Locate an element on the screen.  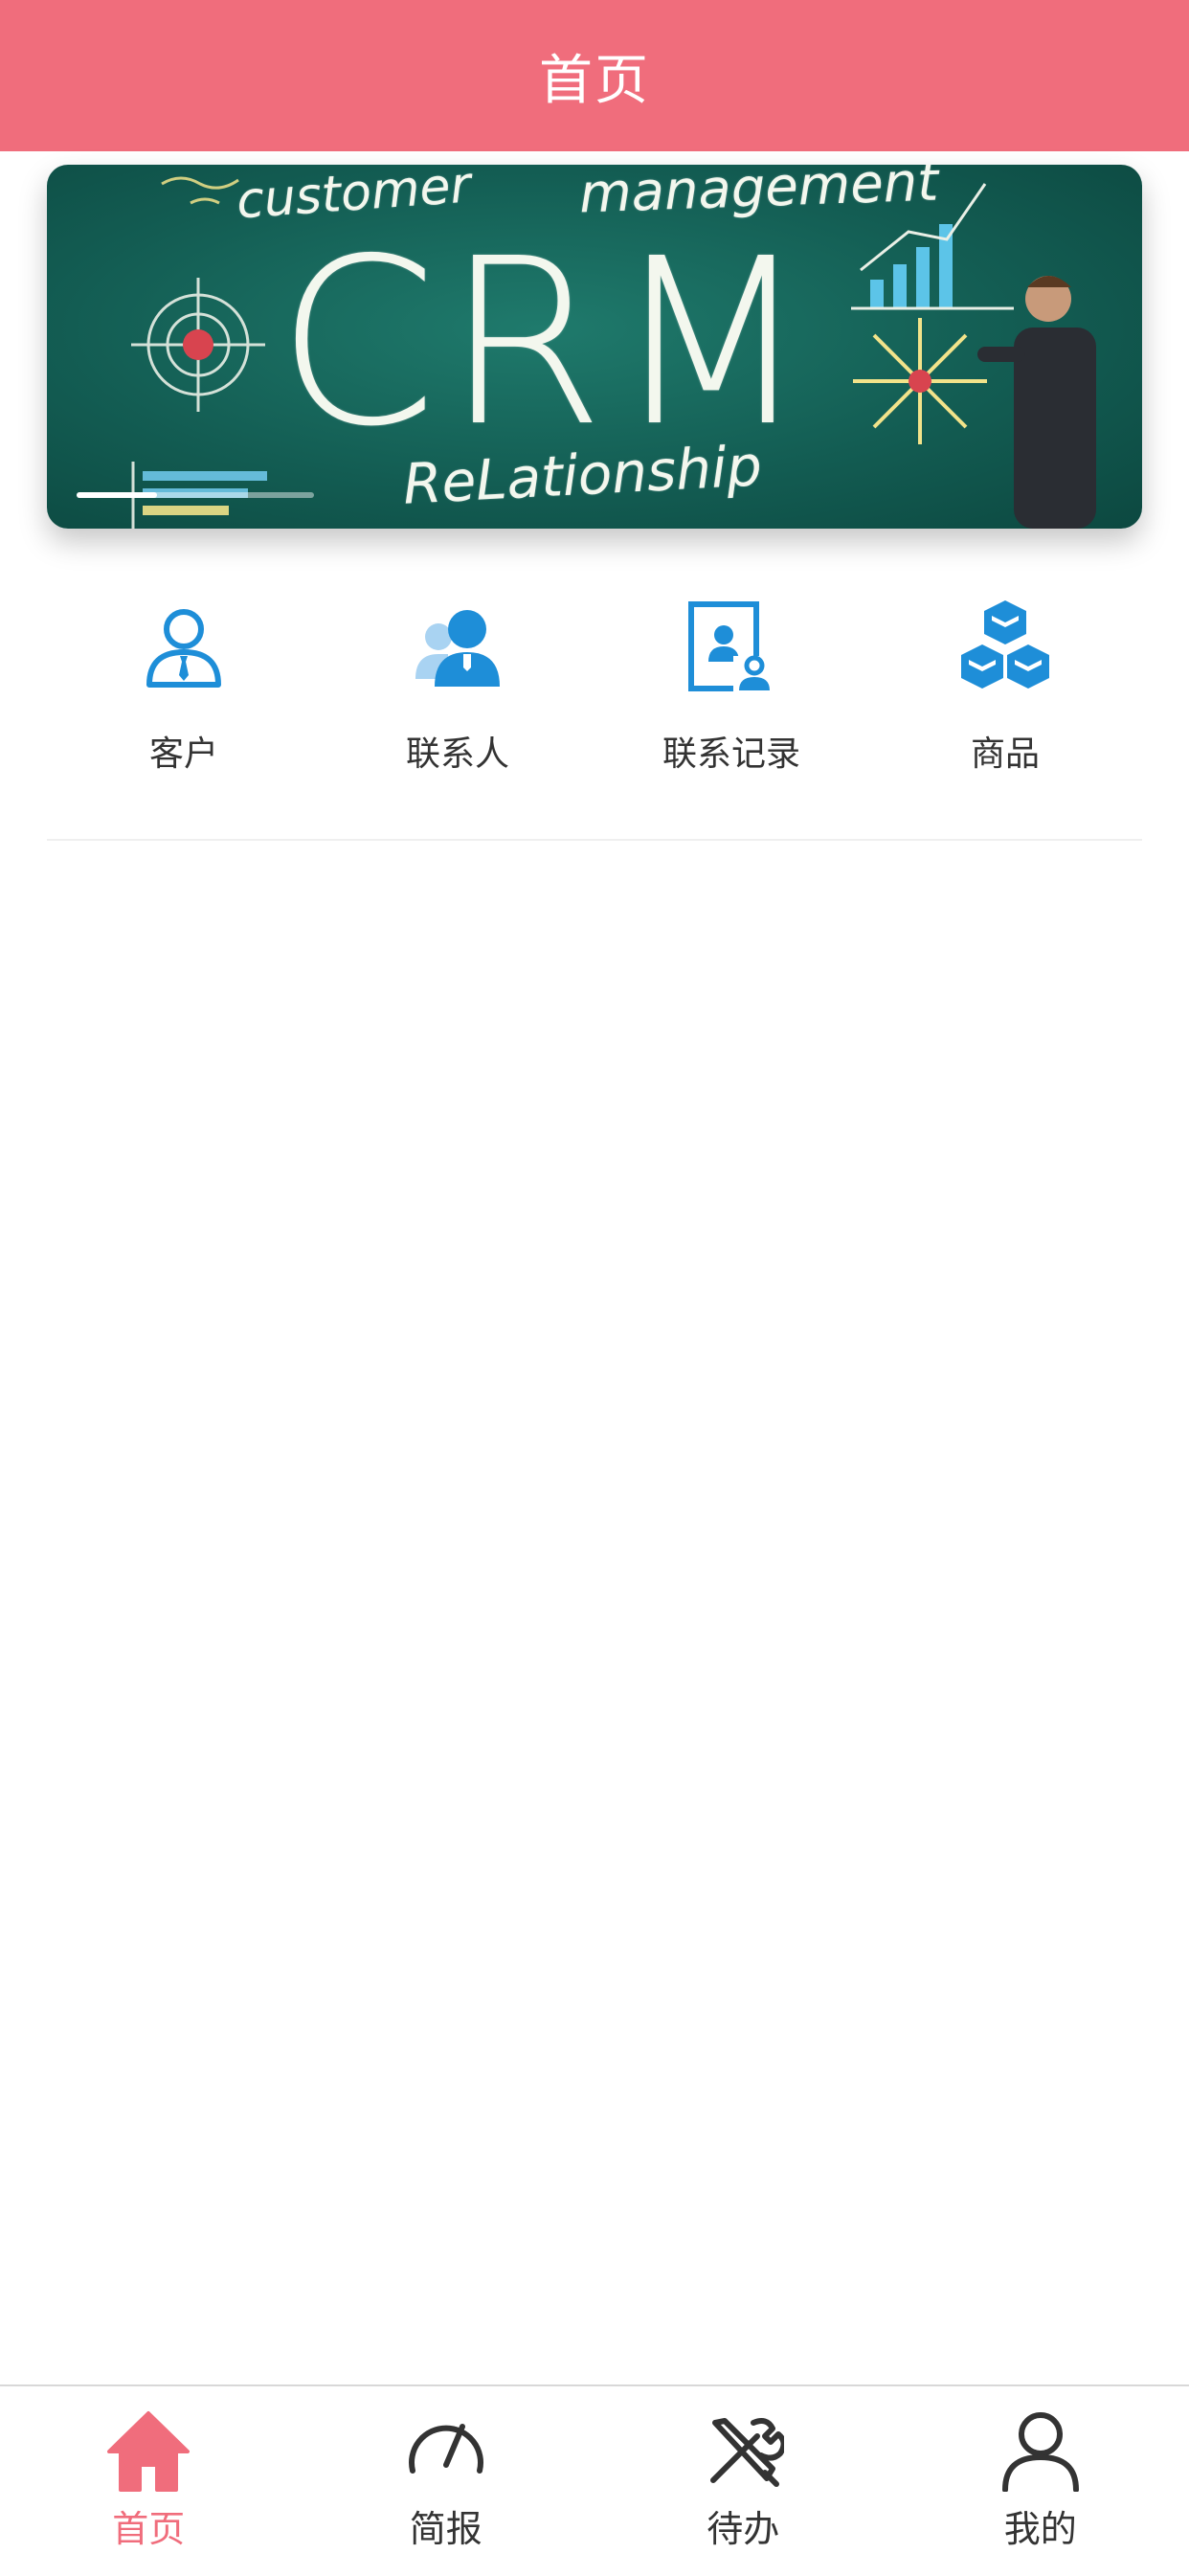
tab-home: 首页 is located at coordinates (149, 2481).